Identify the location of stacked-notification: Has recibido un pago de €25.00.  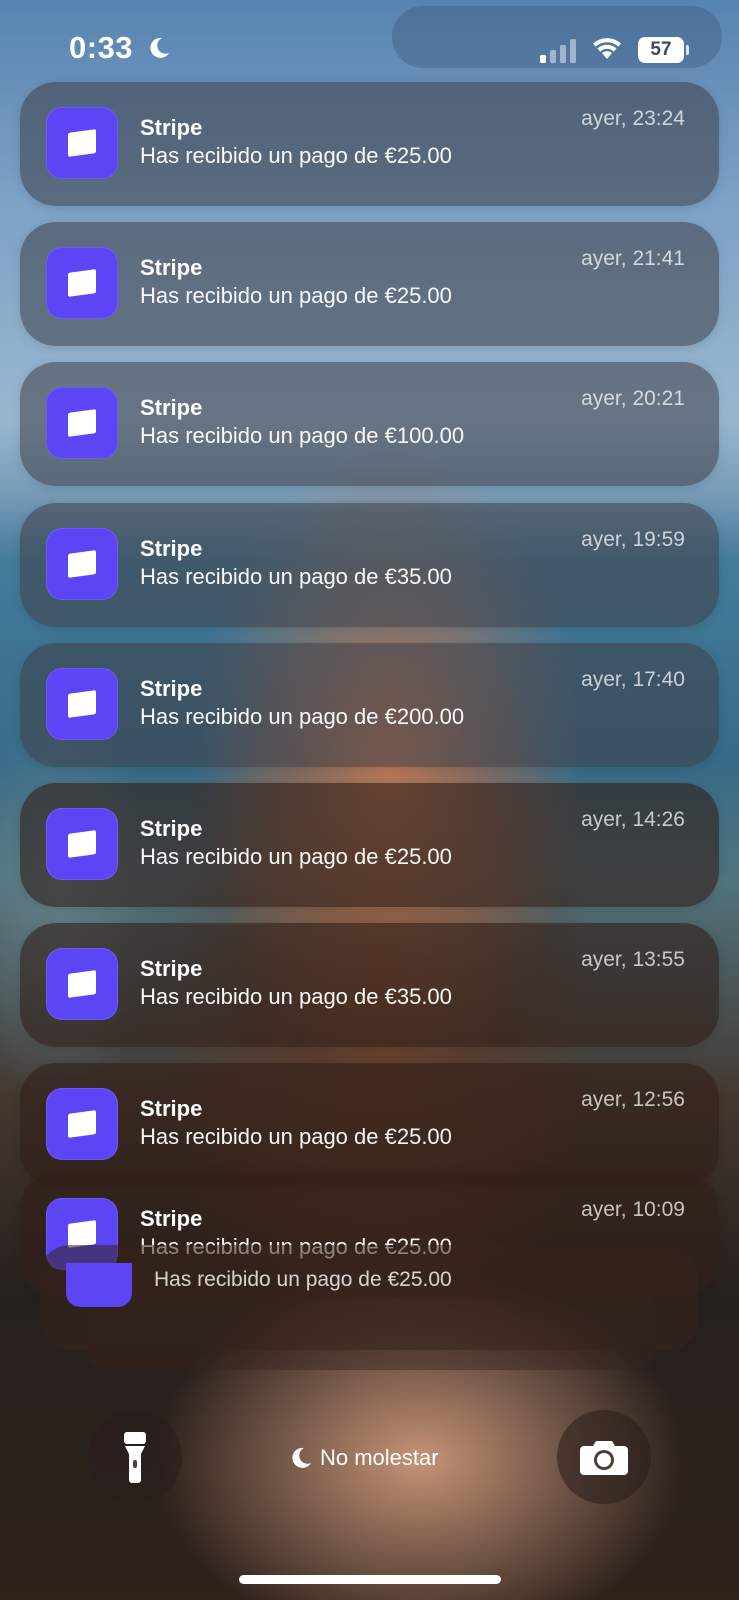
(369, 1297).